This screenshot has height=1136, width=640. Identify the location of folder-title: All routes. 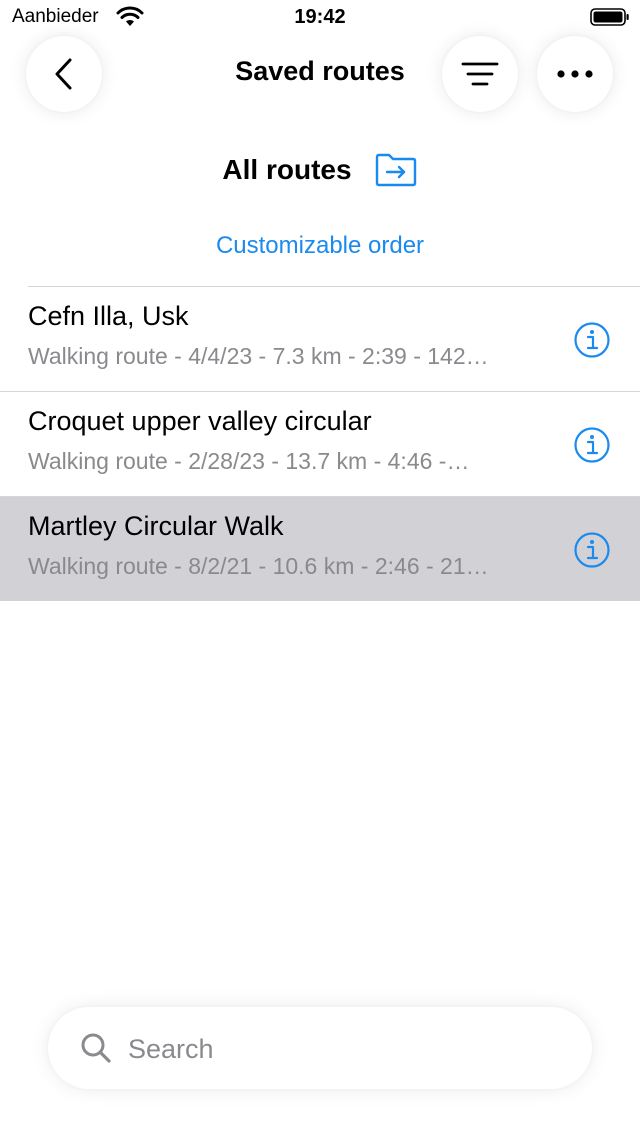
(287, 169).